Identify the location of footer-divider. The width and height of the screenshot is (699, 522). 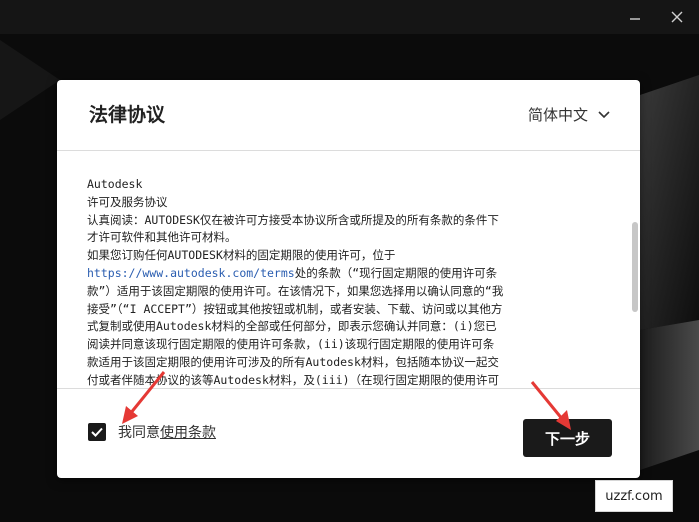
(348, 388).